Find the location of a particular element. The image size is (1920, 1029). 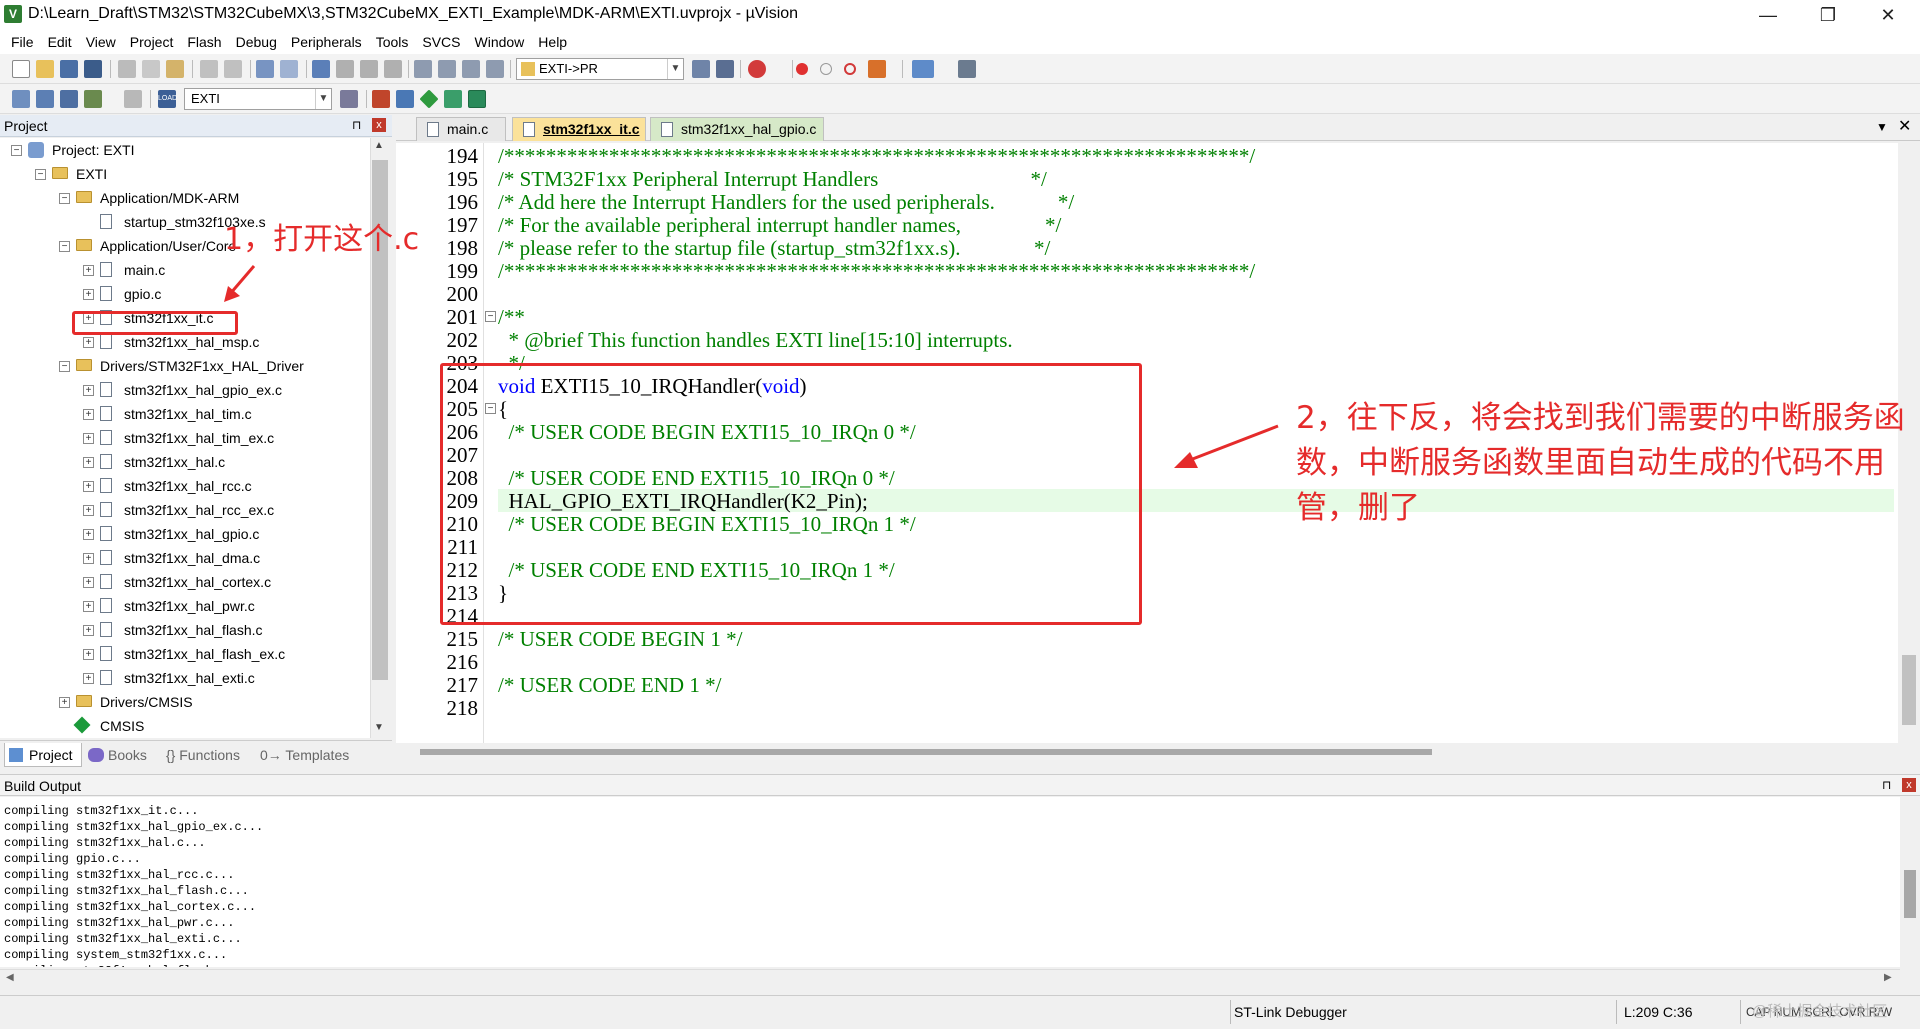

find-combo: EXTI->PR ▼ is located at coordinates (600, 69).